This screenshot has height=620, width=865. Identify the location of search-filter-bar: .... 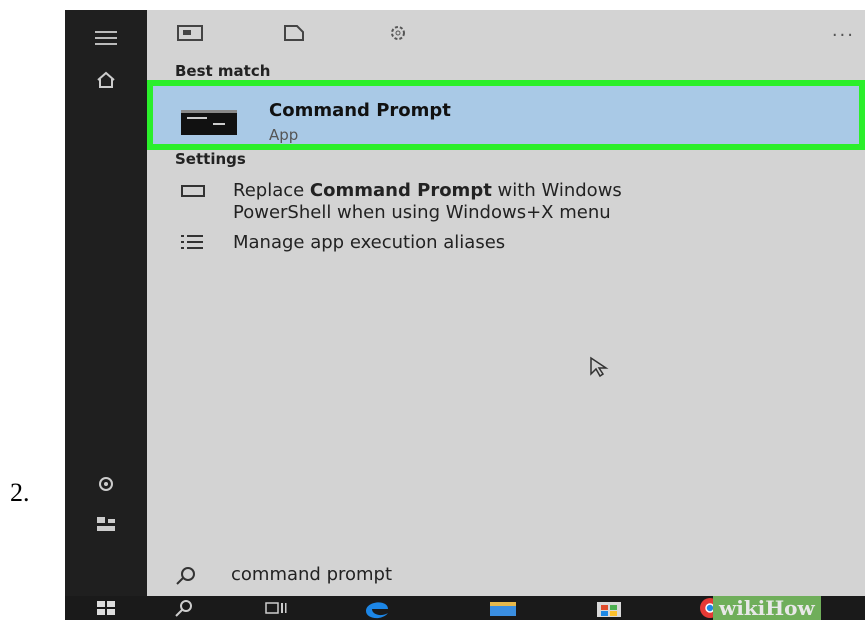
(506, 33).